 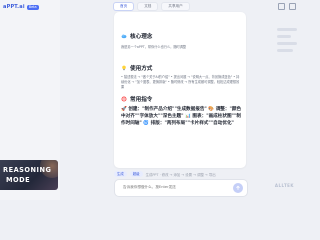 What do you see at coordinates (120, 174) in the screenshot?
I see `chip-generate: 生成` at bounding box center [120, 174].